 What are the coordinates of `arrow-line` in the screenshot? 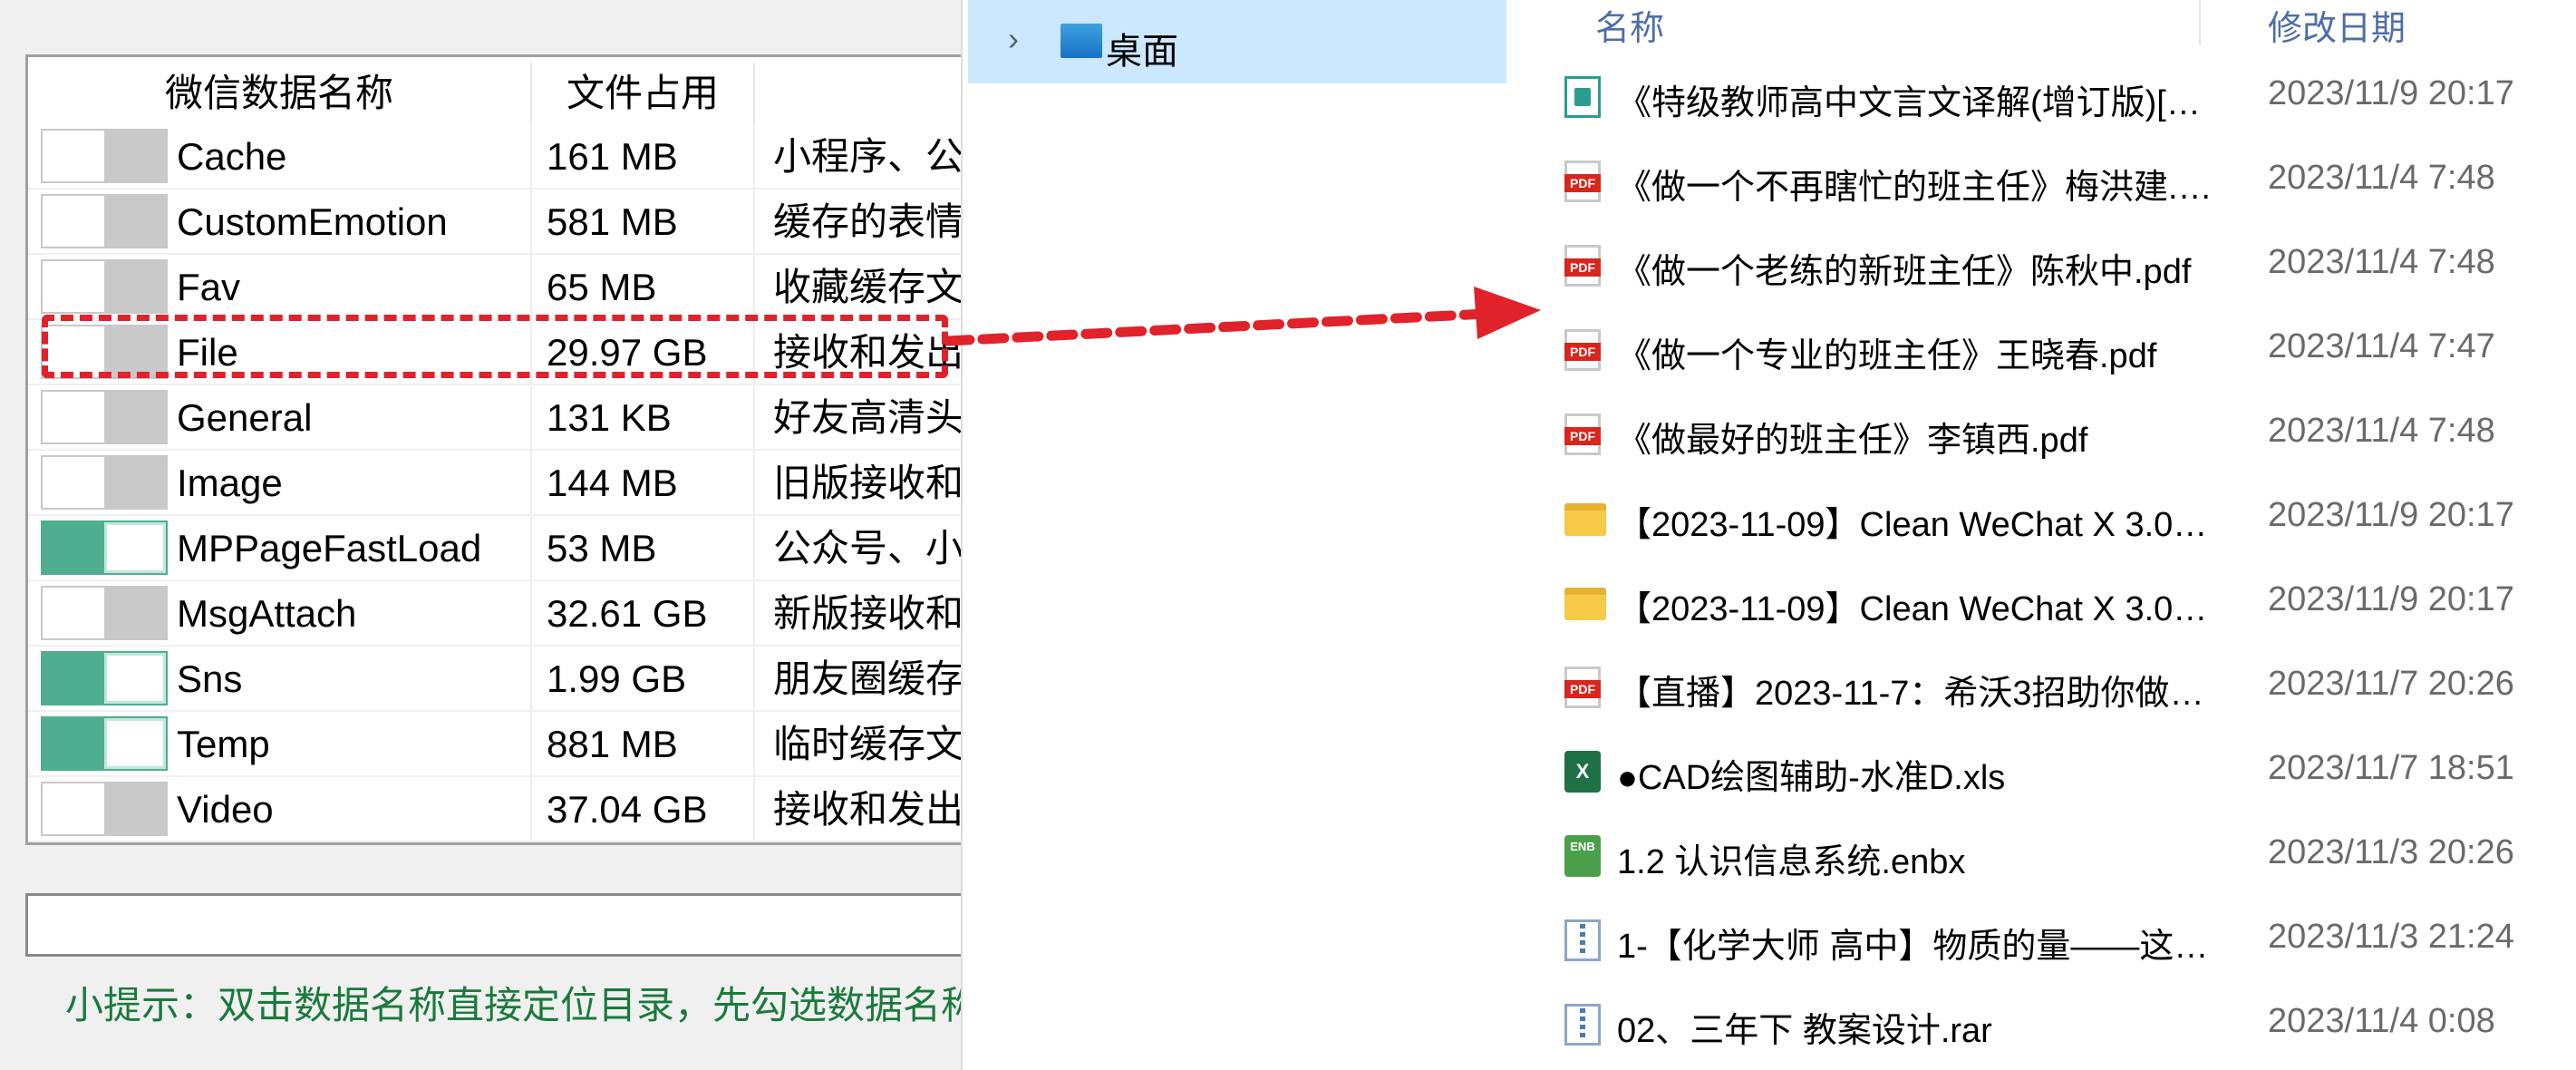 It's located at (1217, 327).